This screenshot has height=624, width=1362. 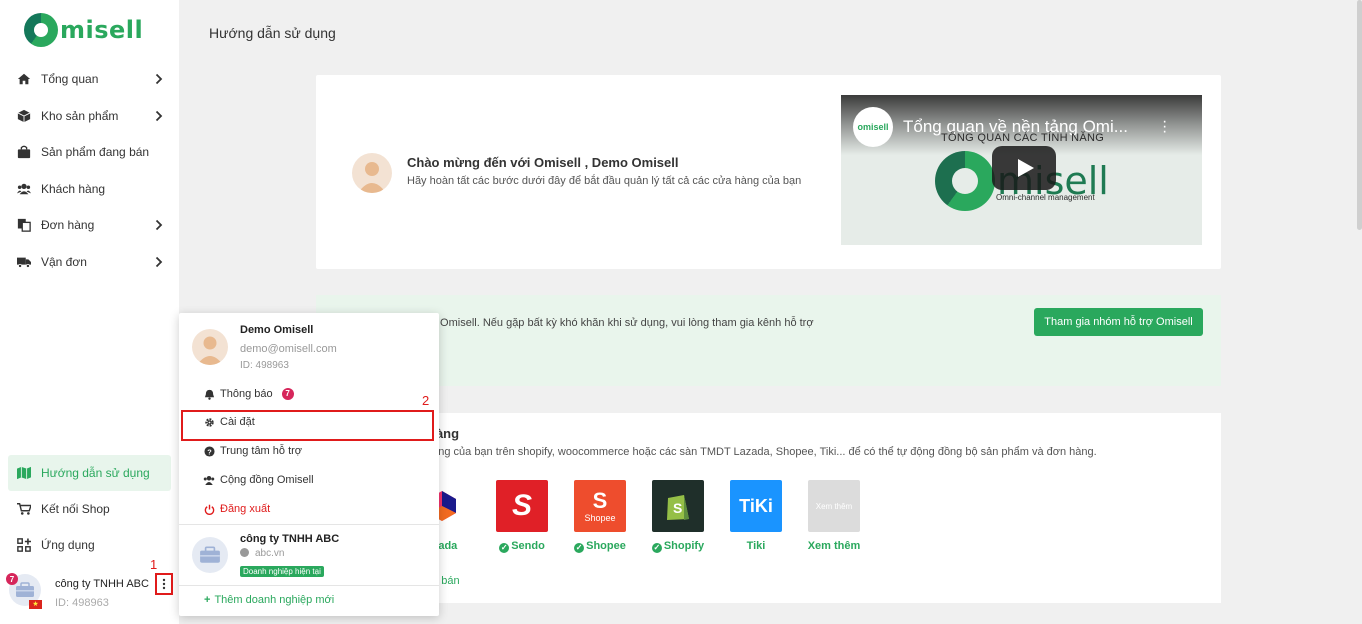 I want to click on logo-mark-icon, so click(x=965, y=181).